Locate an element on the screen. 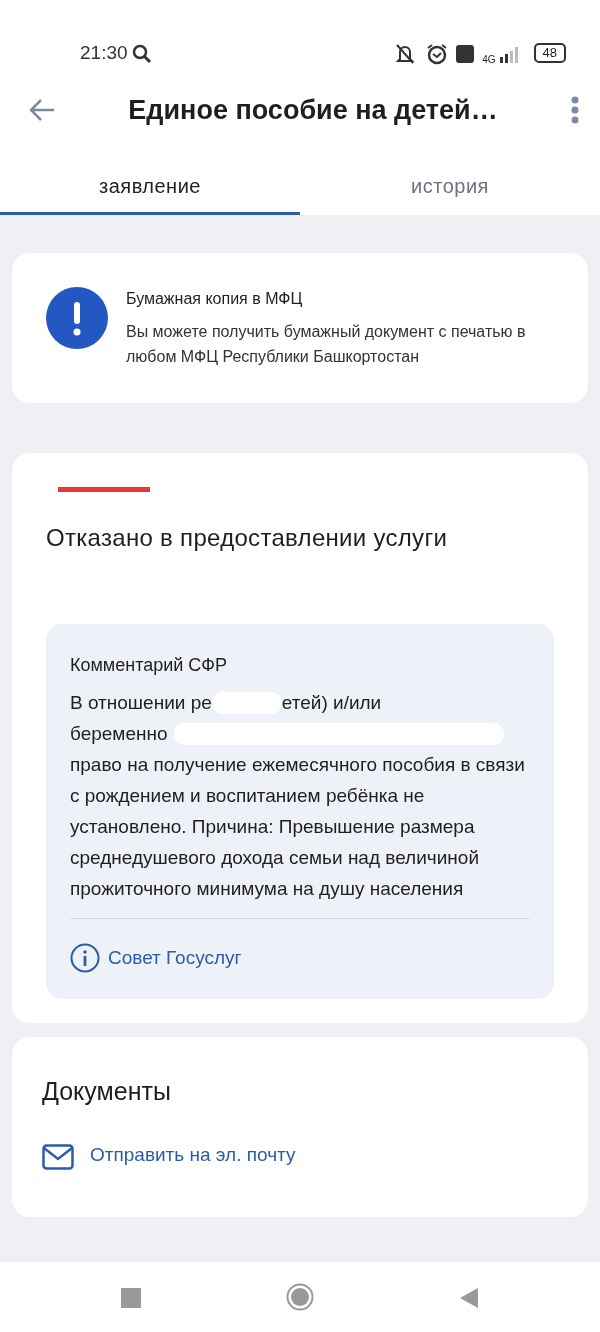 This screenshot has width=600, height=1332. documents-title: Документы is located at coordinates (107, 1091).